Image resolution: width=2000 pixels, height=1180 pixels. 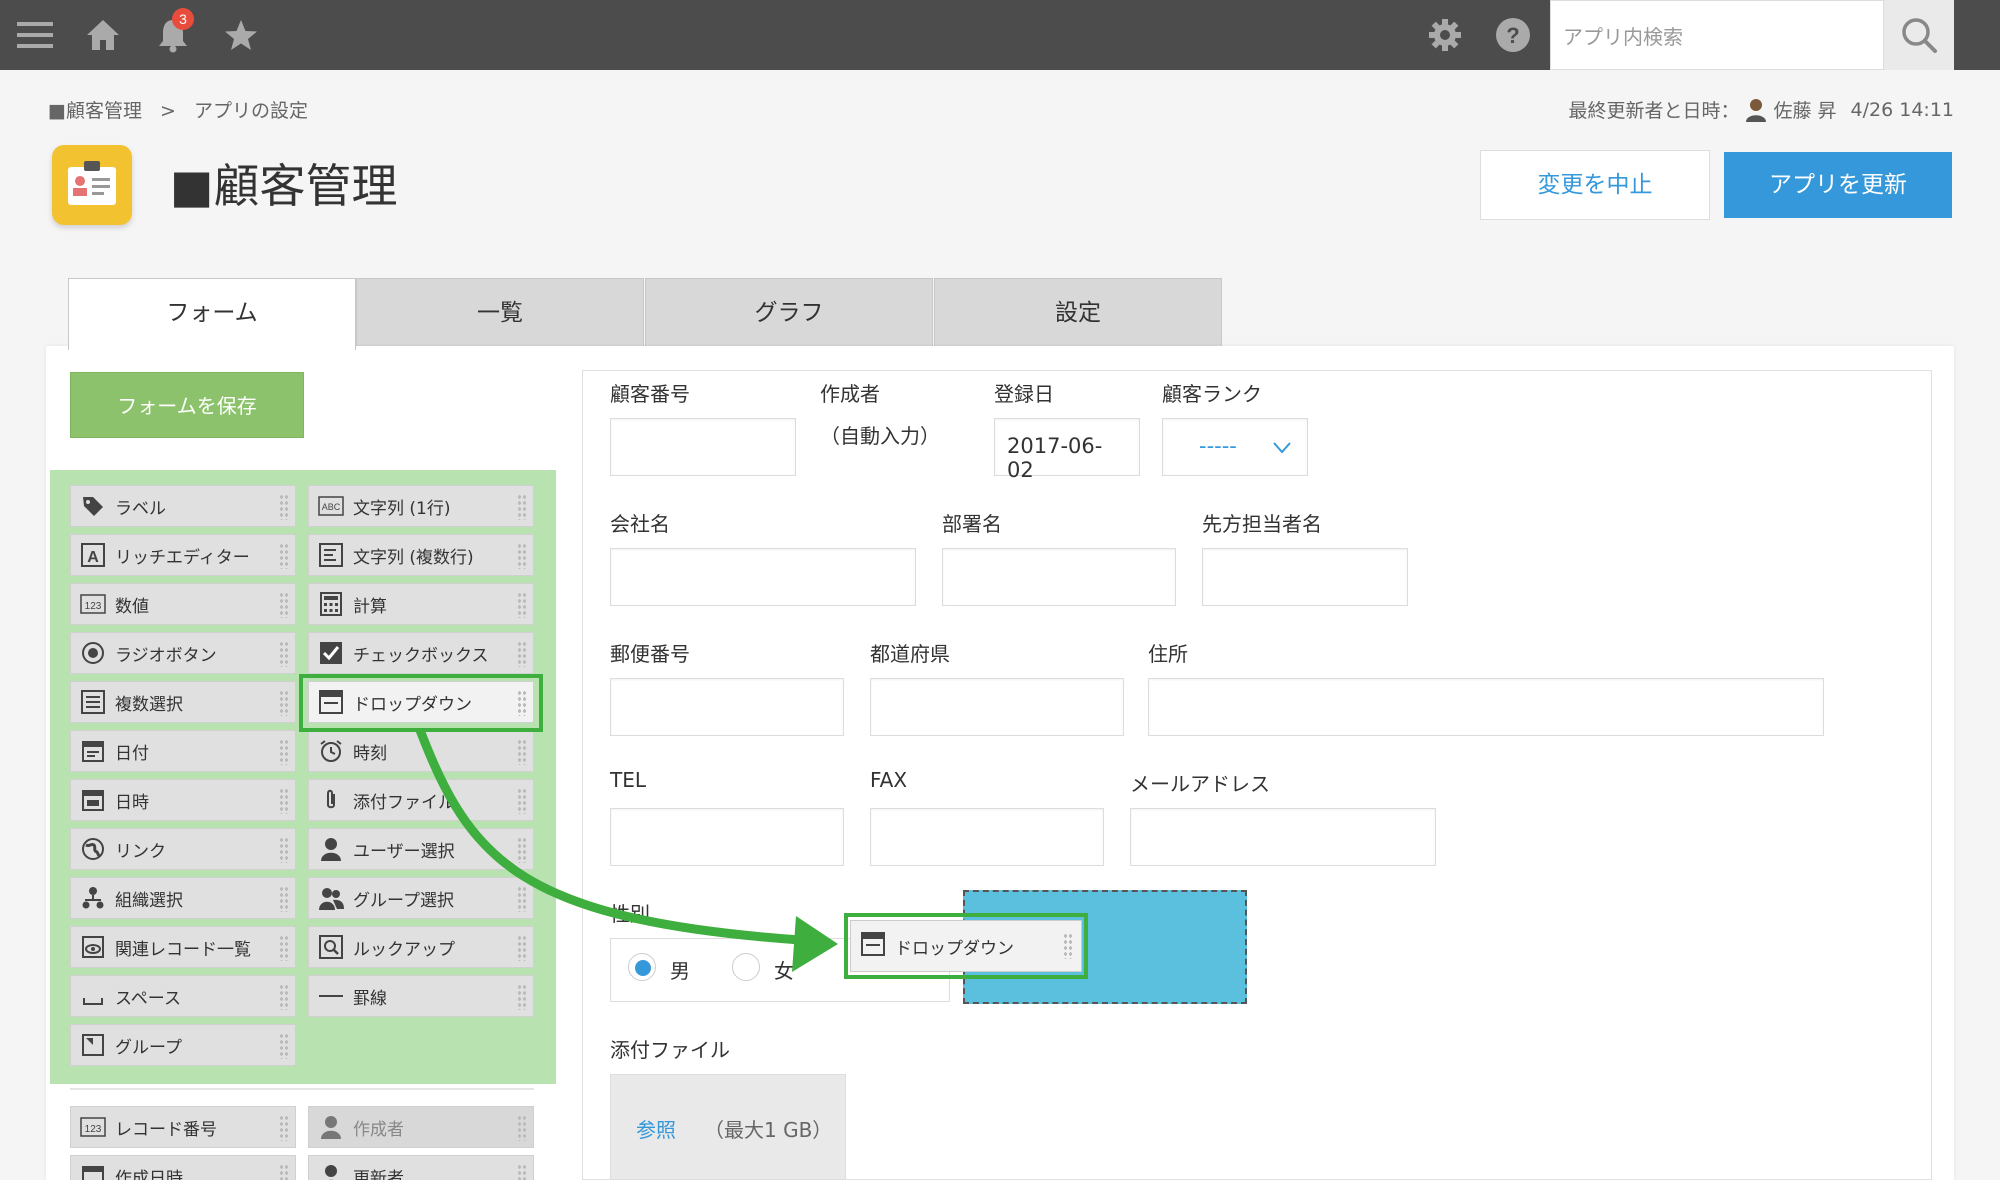 What do you see at coordinates (670, 1050) in the screenshot?
I see `attachment-label: 添付ファイル` at bounding box center [670, 1050].